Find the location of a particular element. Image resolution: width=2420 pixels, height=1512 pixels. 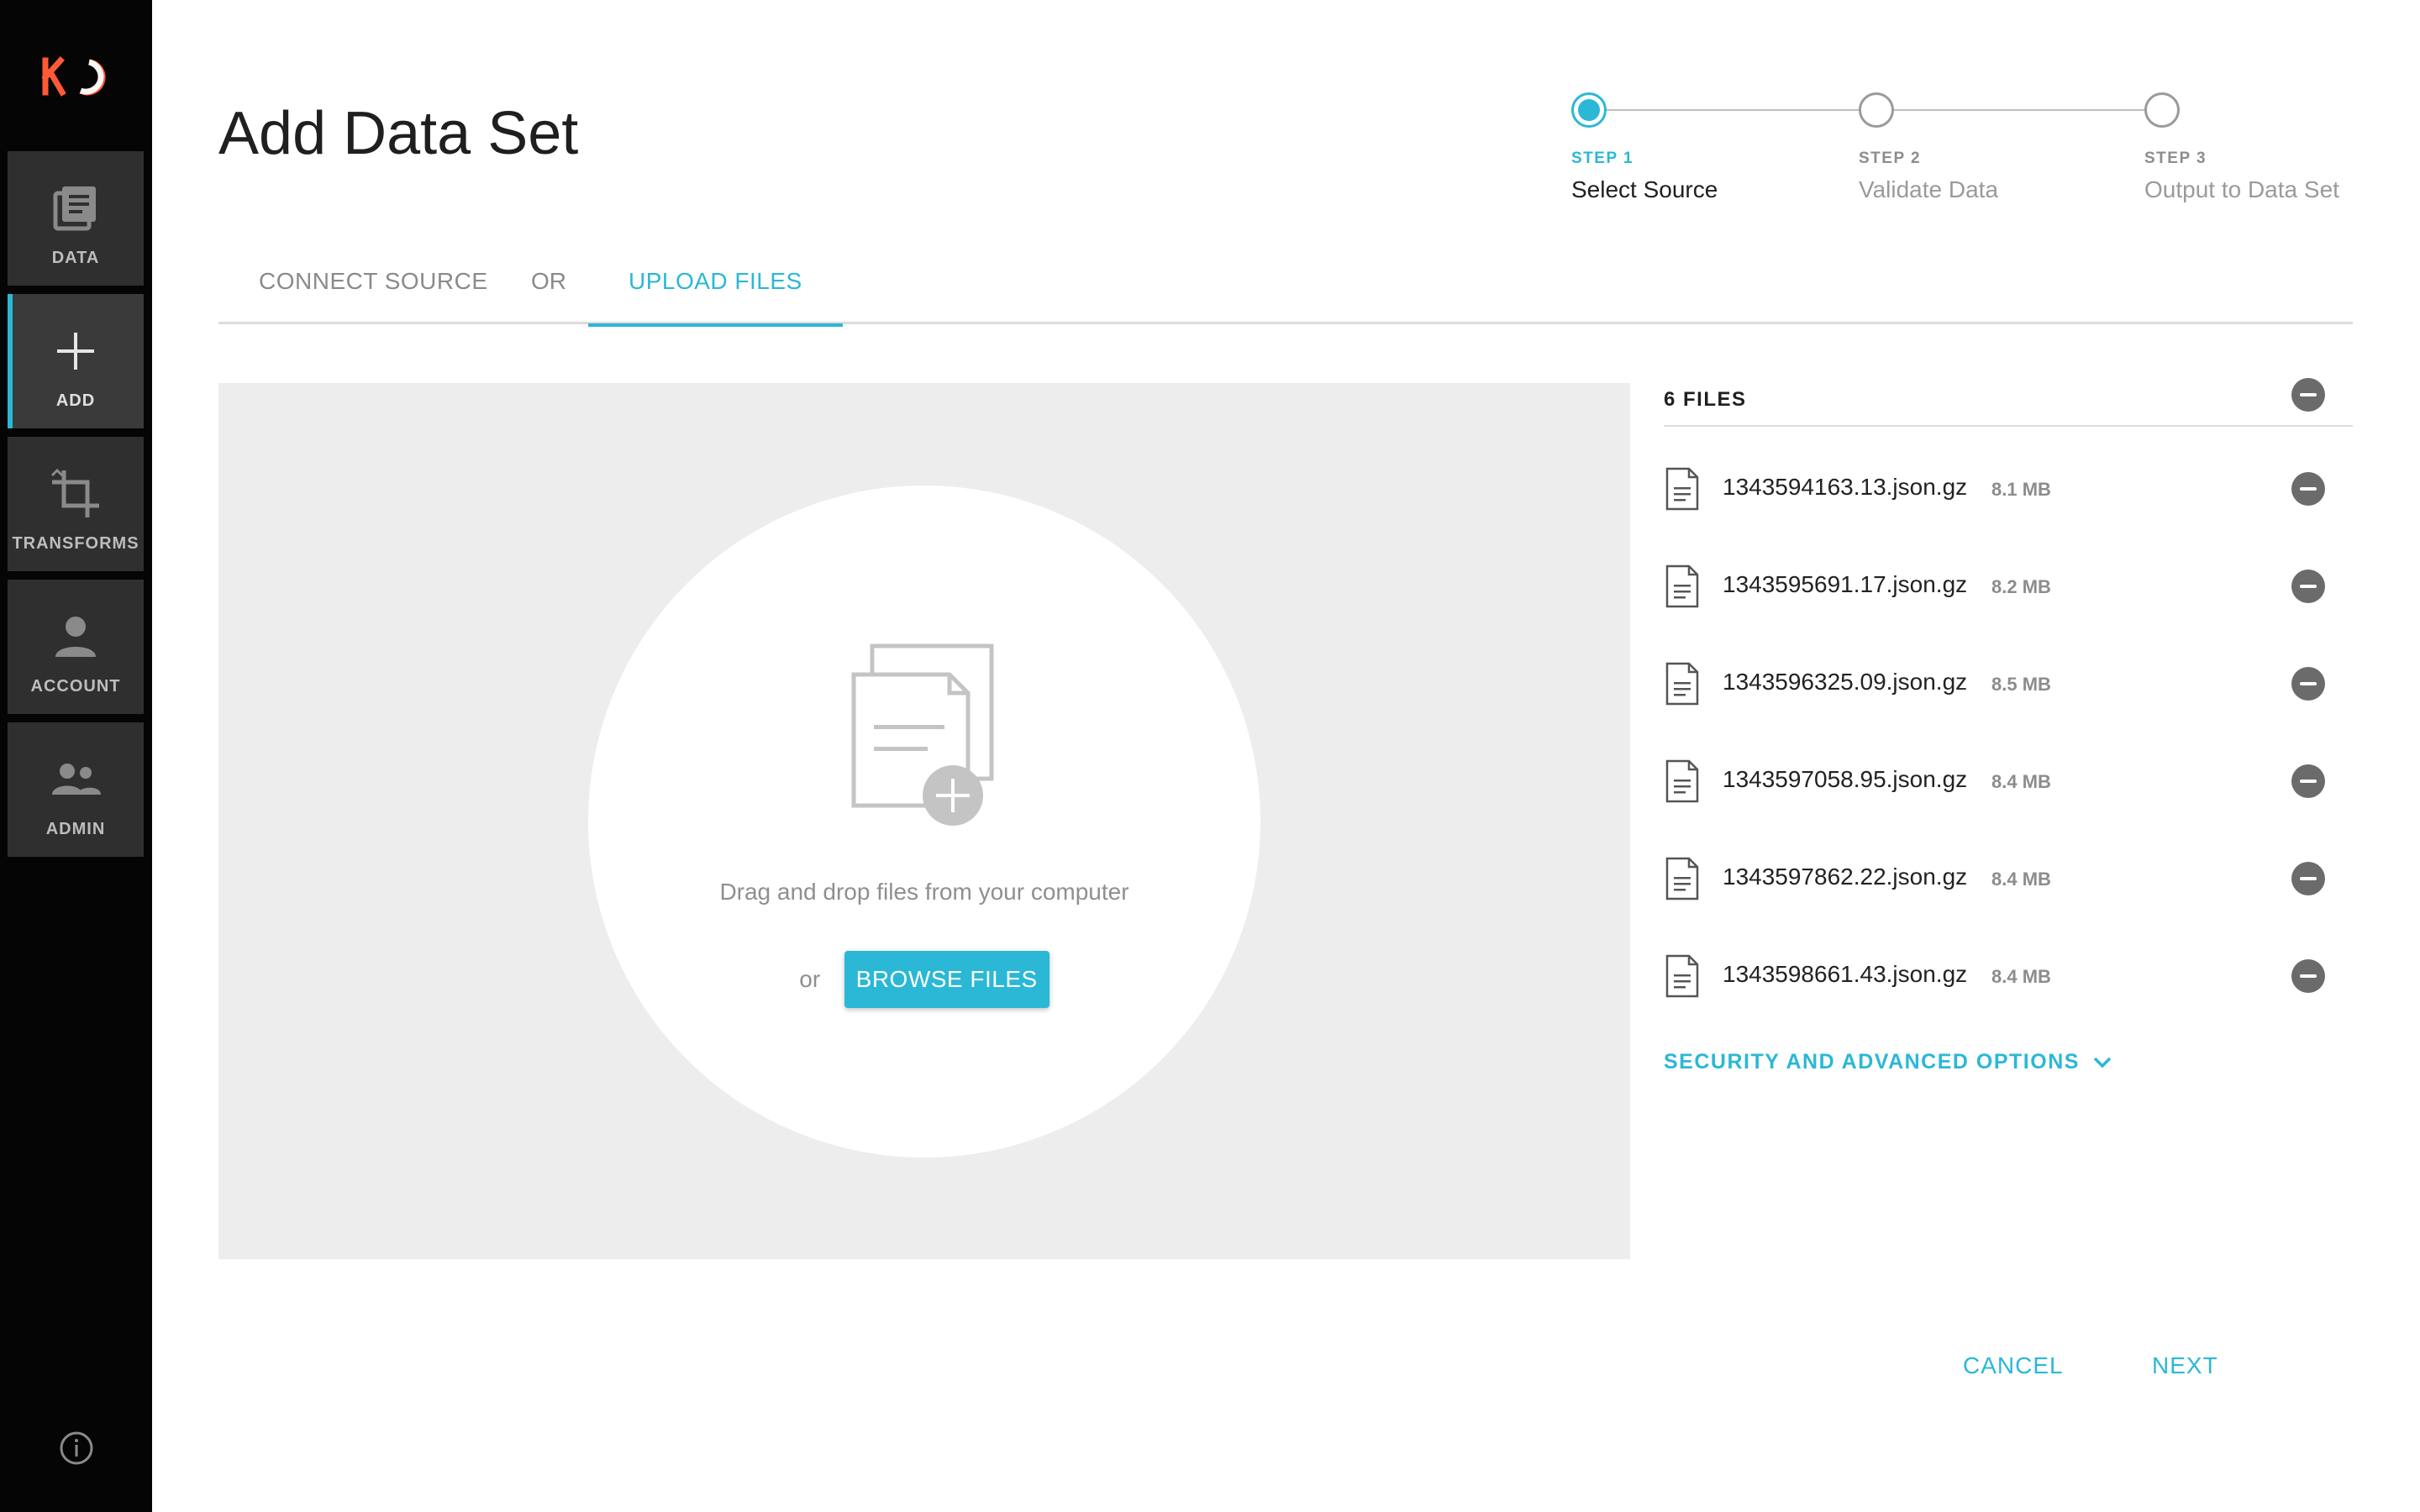

cancel-button: CANCEL is located at coordinates (2013, 1365).